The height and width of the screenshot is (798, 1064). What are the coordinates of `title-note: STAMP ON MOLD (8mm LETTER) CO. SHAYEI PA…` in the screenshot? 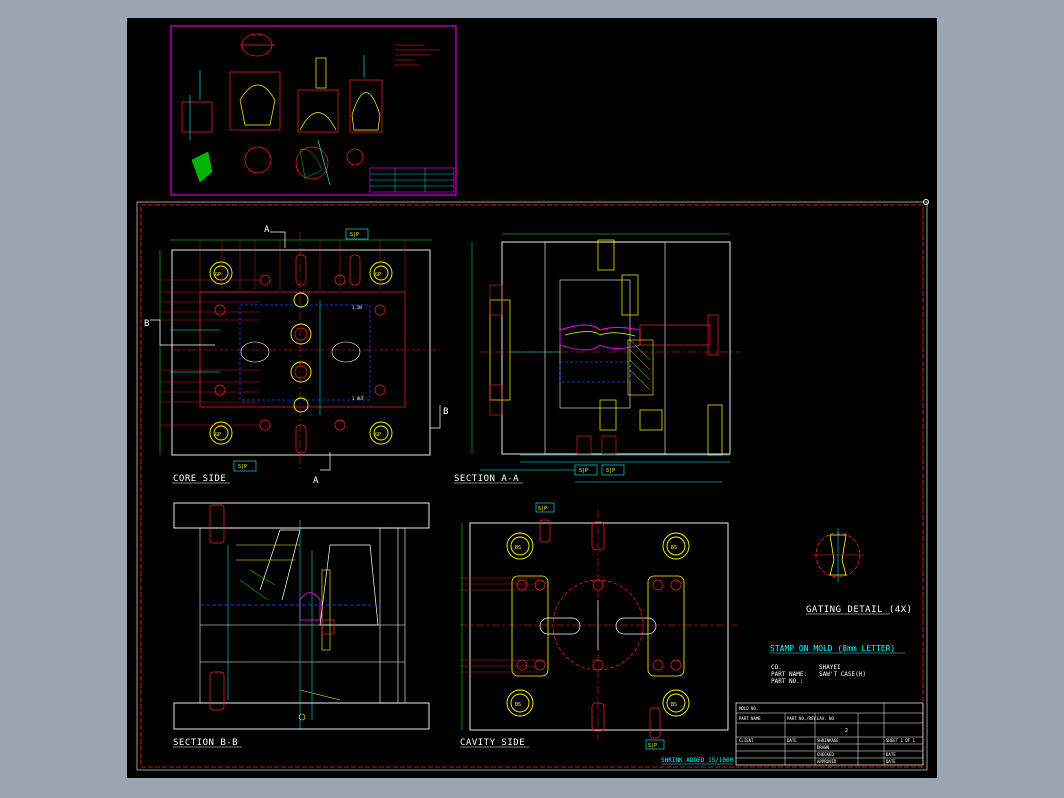 It's located at (837, 664).